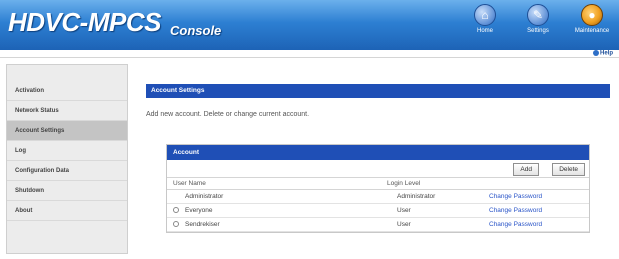  Describe the element at coordinates (202, 224) in the screenshot. I see `user-name: Sendrekiser` at that location.